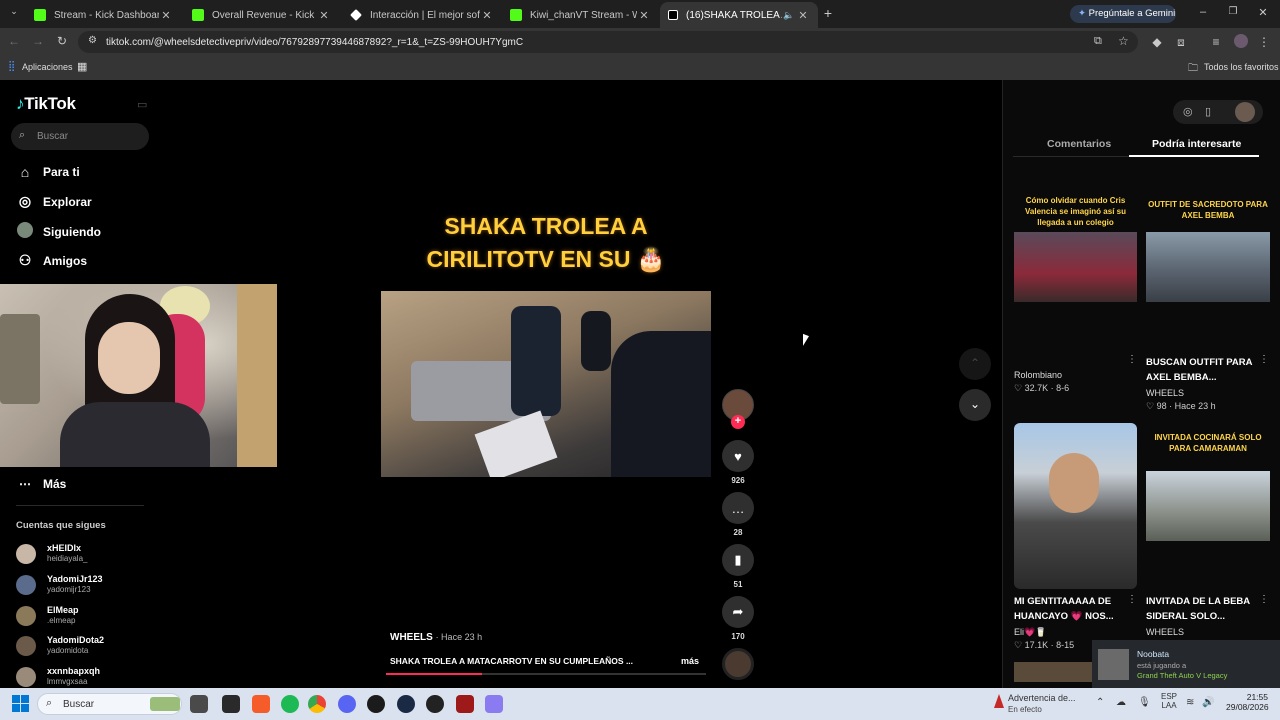  Describe the element at coordinates (975, 405) in the screenshot. I see `next-video-button: ⌄` at that location.